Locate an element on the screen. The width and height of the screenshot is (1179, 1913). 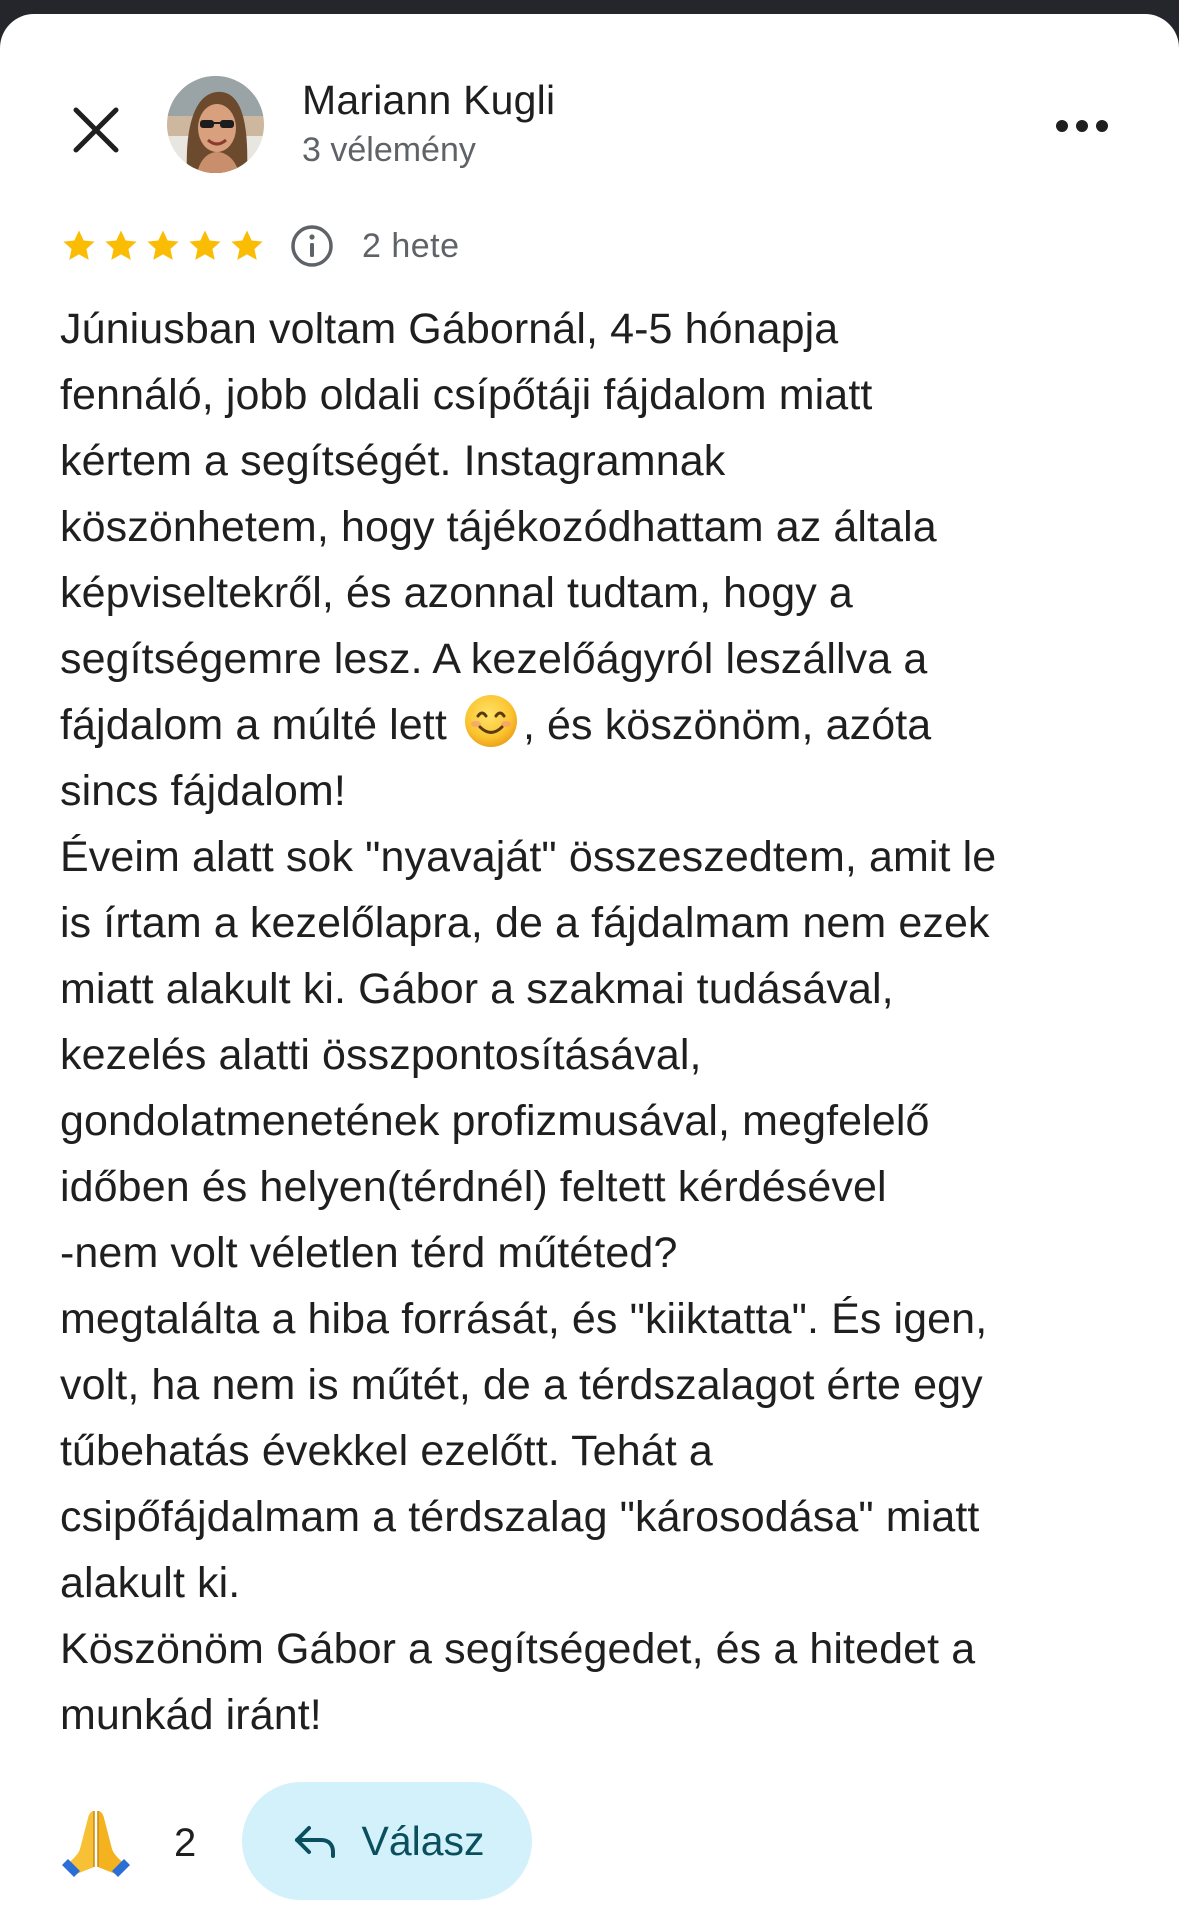
review-text-line: Júniusban voltam Gábornál, 4-5 hónapja is located at coordinates (449, 329).